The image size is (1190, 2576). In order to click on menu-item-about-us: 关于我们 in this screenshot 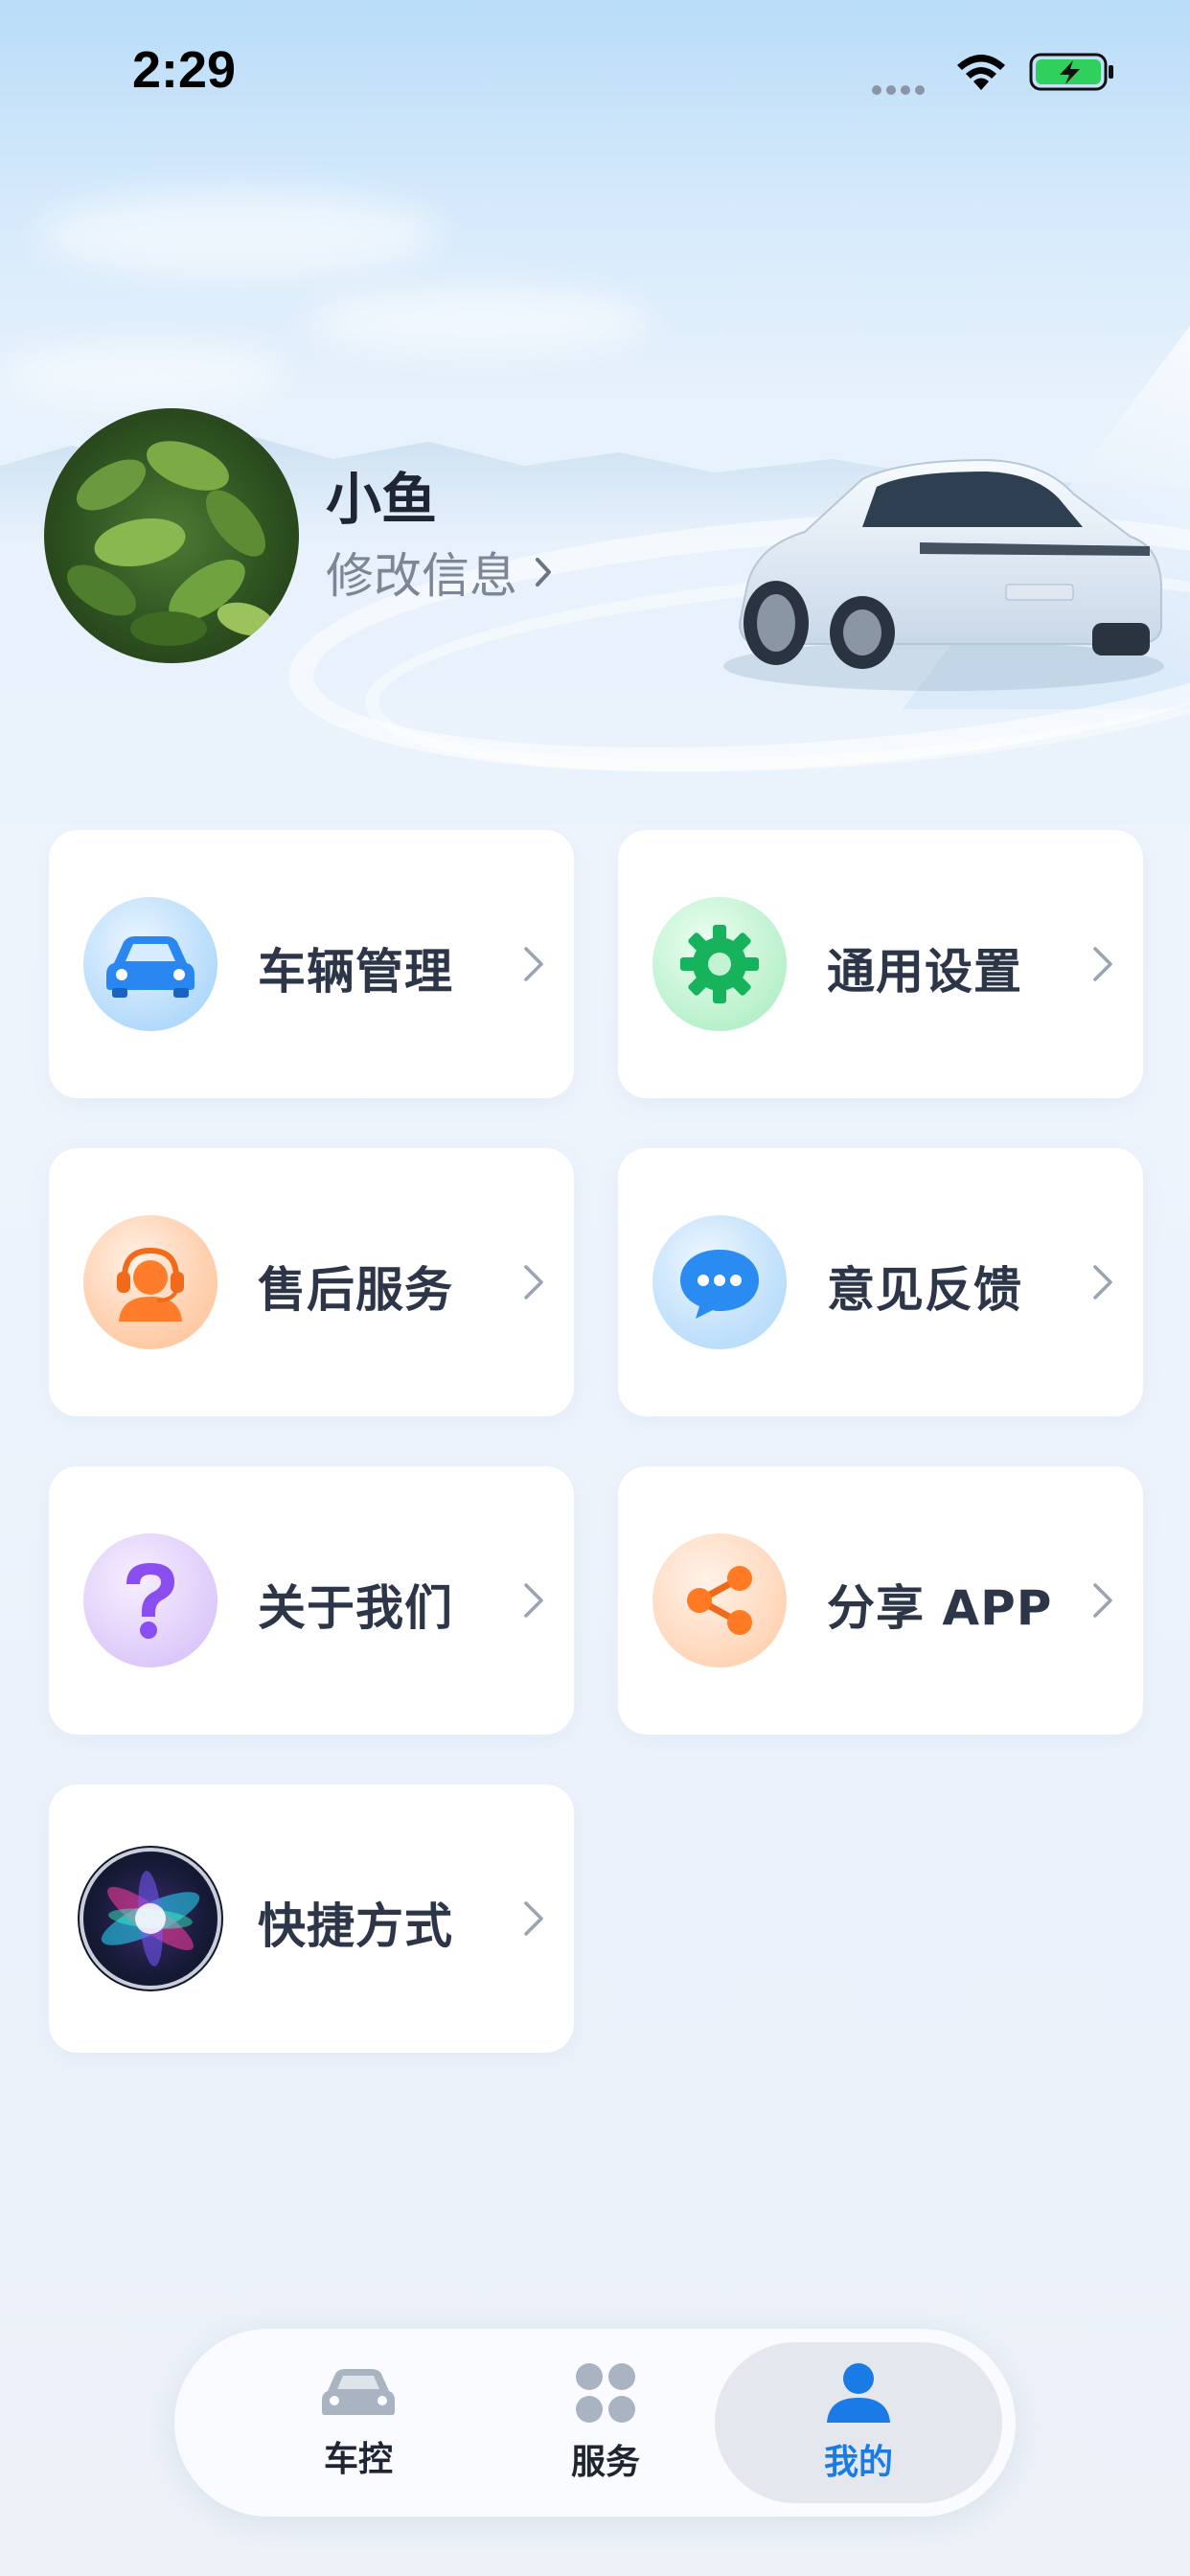, I will do `click(311, 1600)`.